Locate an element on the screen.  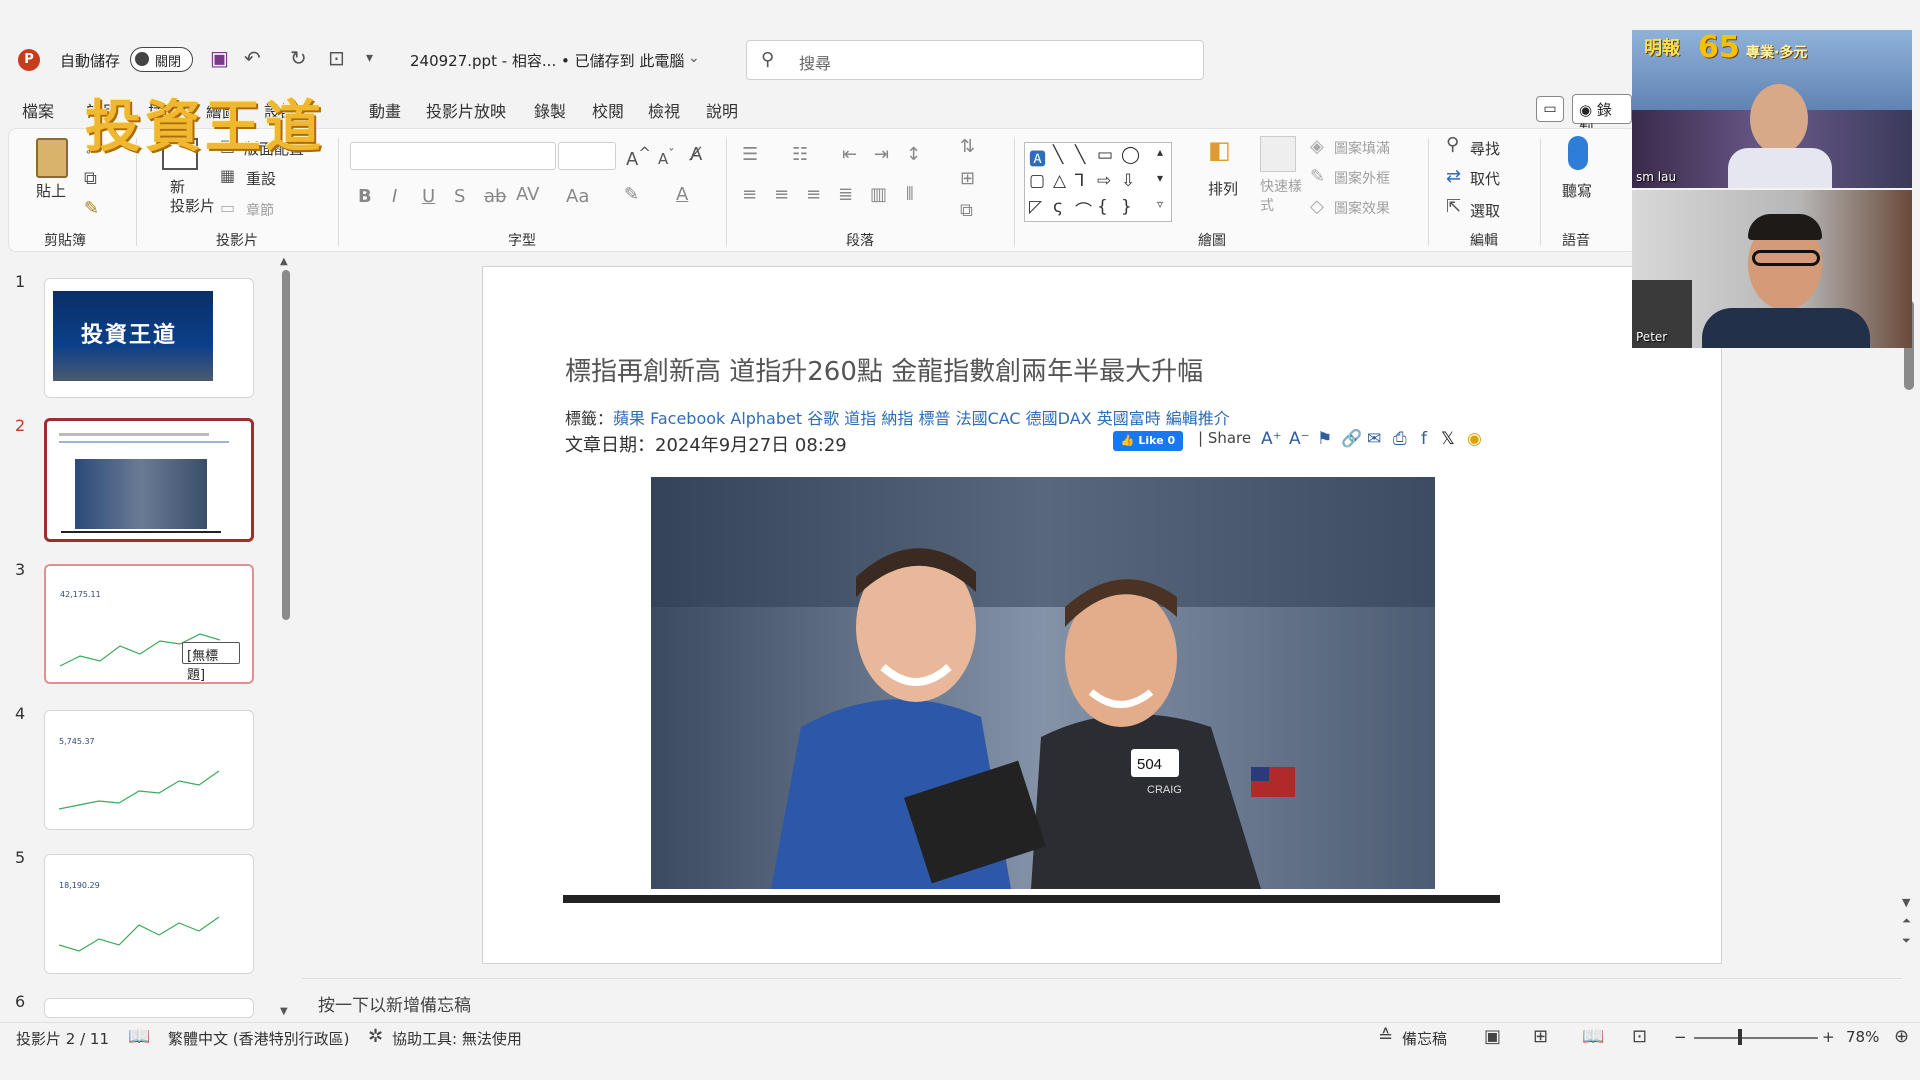
autosave-toggle: 關閉 is located at coordinates (161, 59).